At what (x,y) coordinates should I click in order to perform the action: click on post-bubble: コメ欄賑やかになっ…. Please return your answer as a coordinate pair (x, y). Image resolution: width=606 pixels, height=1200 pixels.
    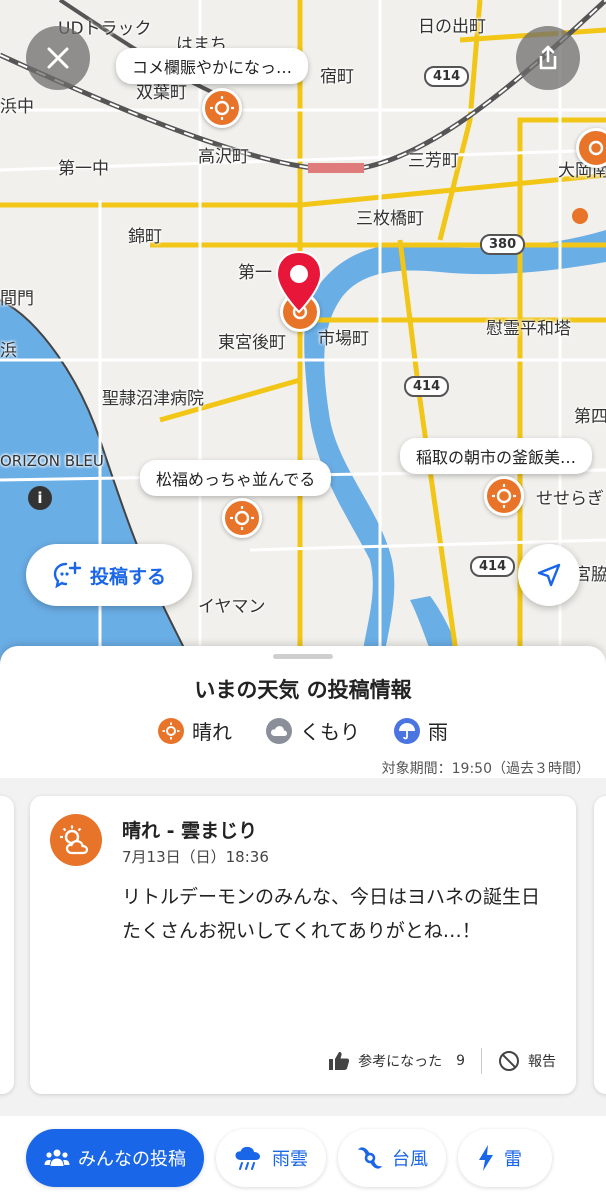
    Looking at the image, I should click on (212, 66).